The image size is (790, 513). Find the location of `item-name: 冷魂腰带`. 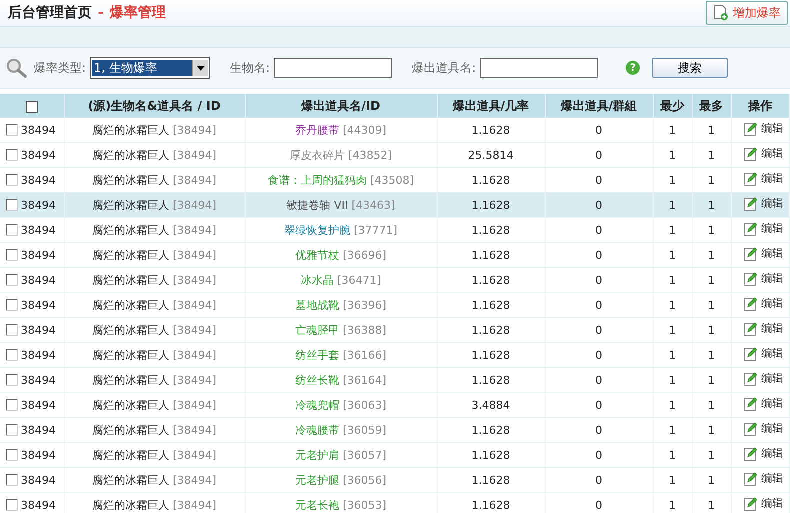

item-name: 冷魂腰带 is located at coordinates (317, 430).